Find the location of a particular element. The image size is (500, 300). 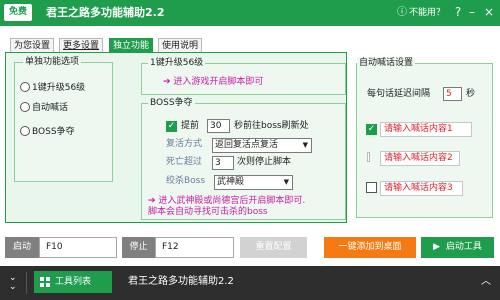

death-label: 死亡超过 is located at coordinates (184, 162).